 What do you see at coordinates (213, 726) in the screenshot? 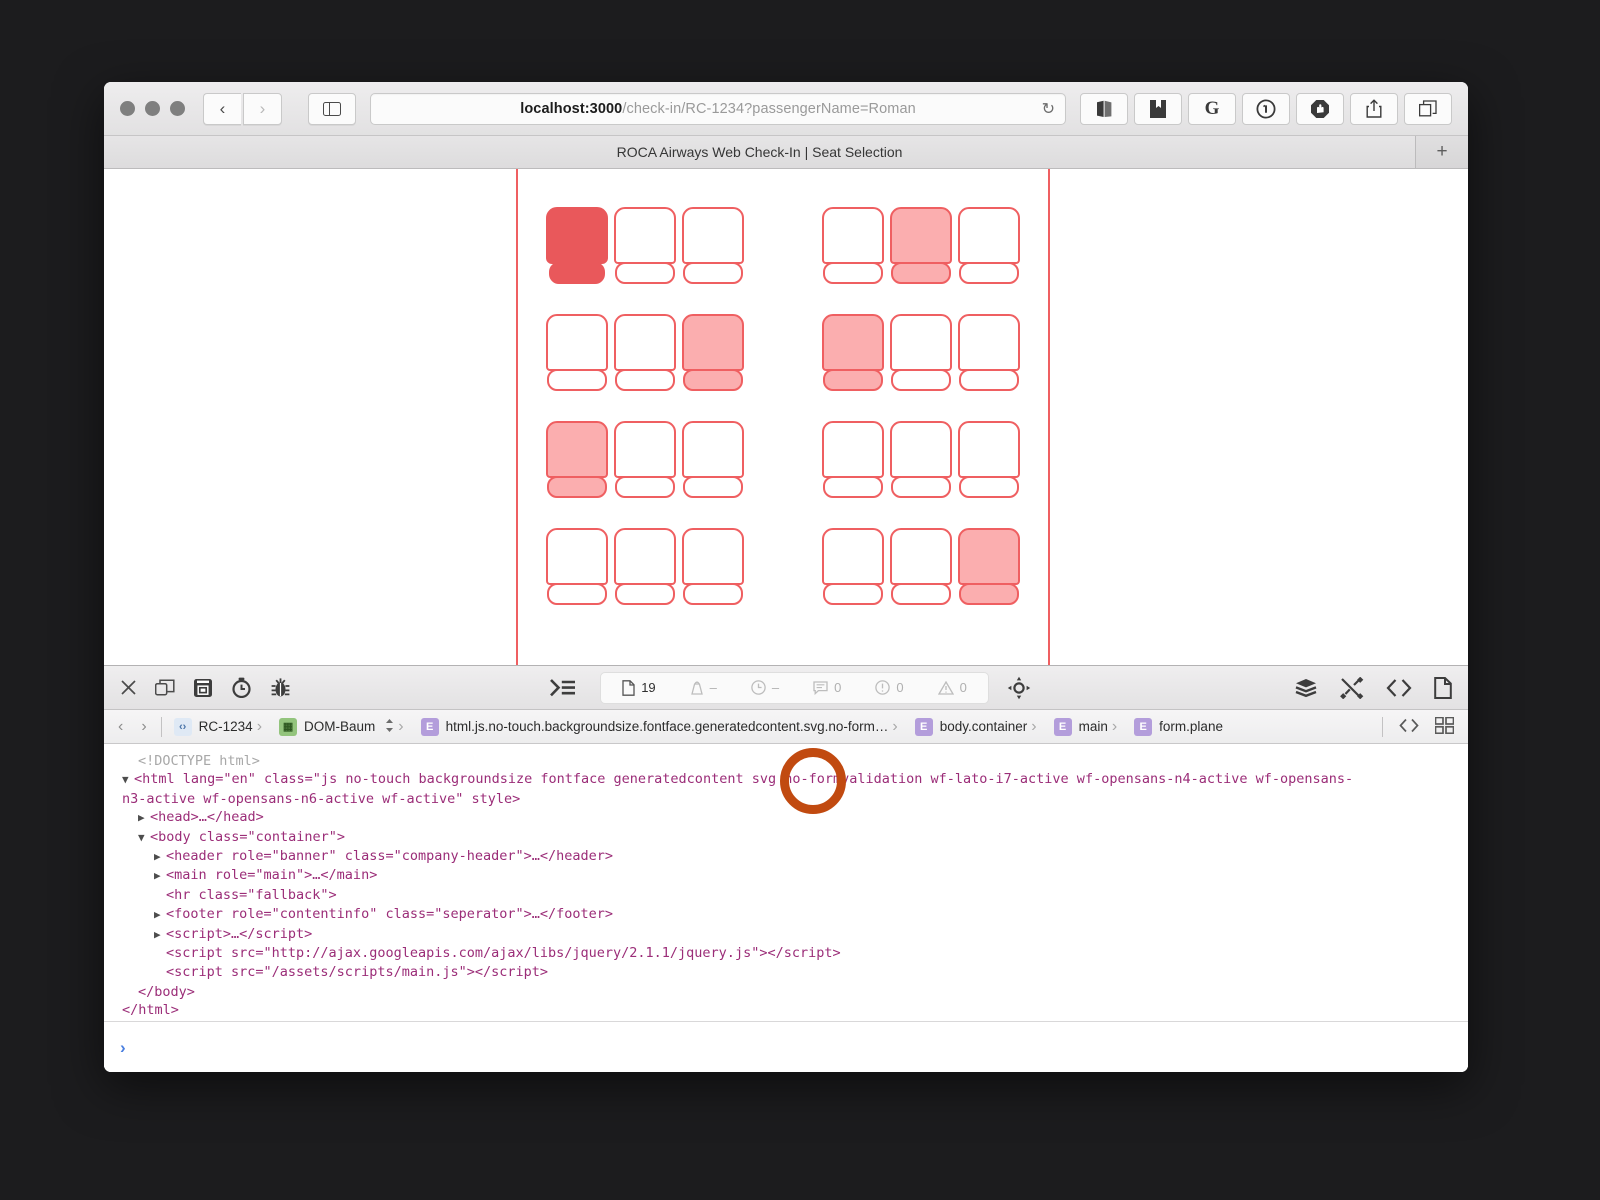
I see `breadcrumb-item-1: ‹› RC-1234` at bounding box center [213, 726].